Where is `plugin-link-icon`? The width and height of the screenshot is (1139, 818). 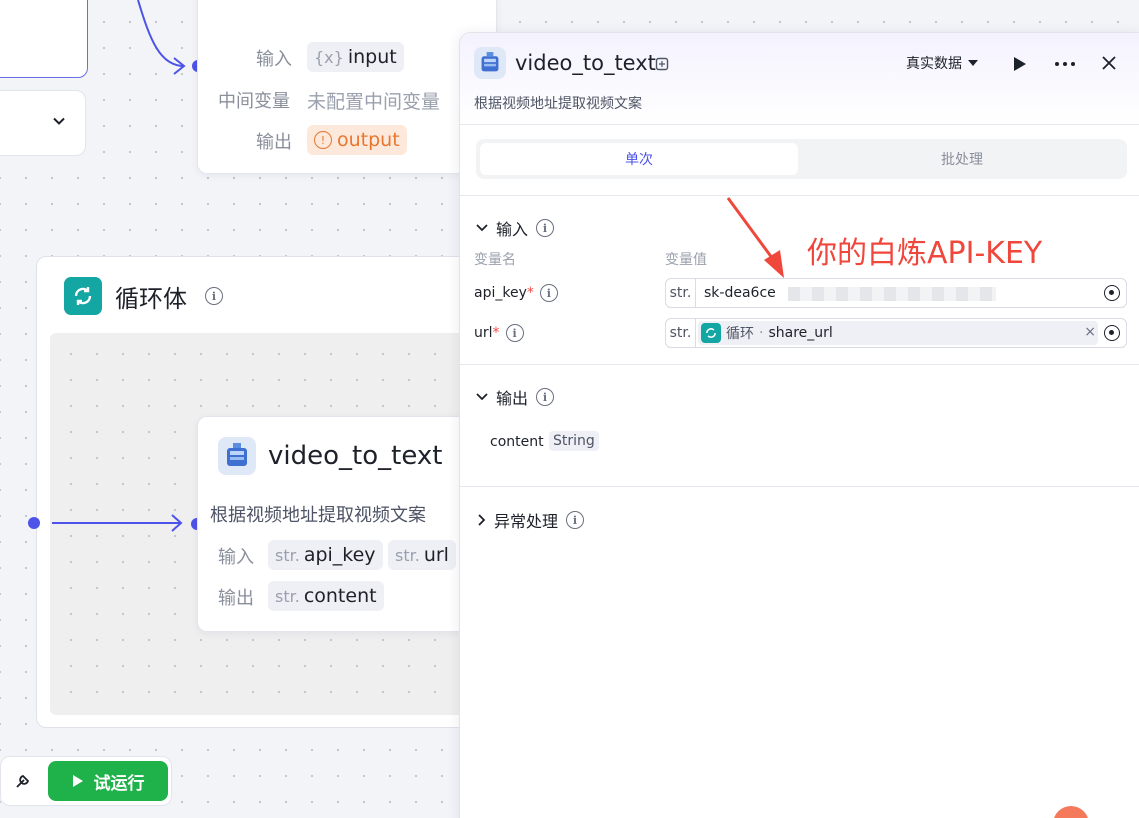 plugin-link-icon is located at coordinates (662, 64).